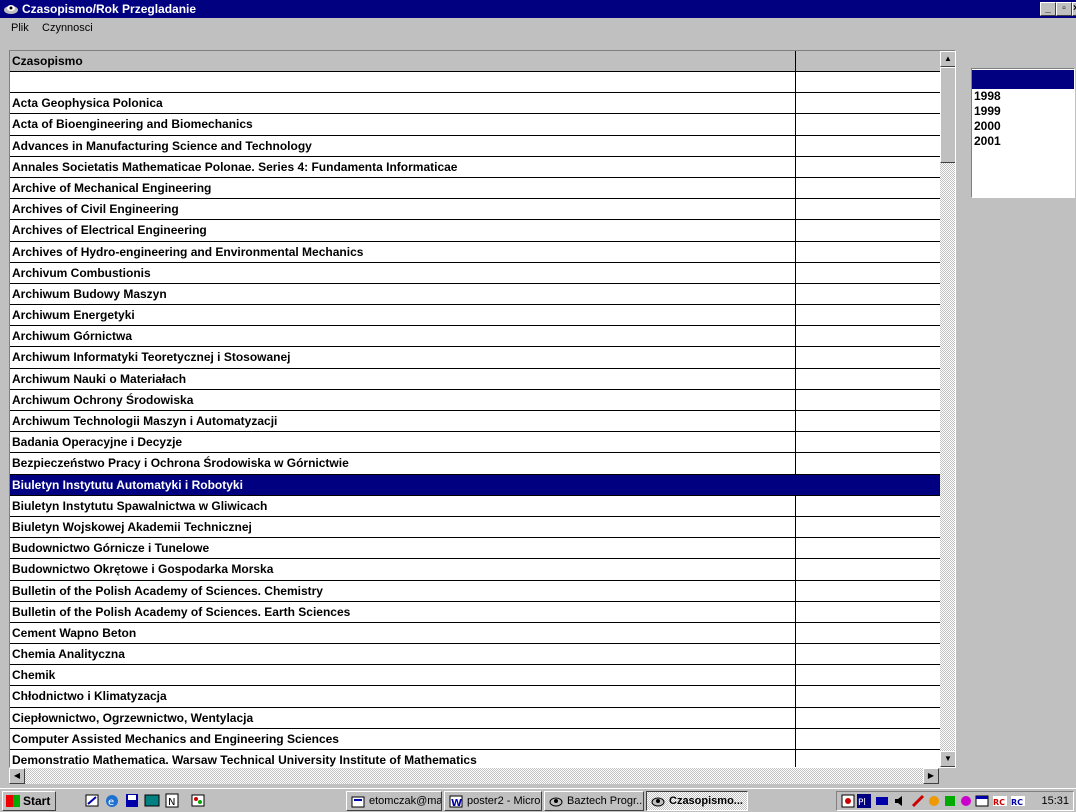 The height and width of the screenshot is (812, 1076). What do you see at coordinates (403, 633) in the screenshot?
I see `journal-name-cell: Cement Wapno Beton` at bounding box center [403, 633].